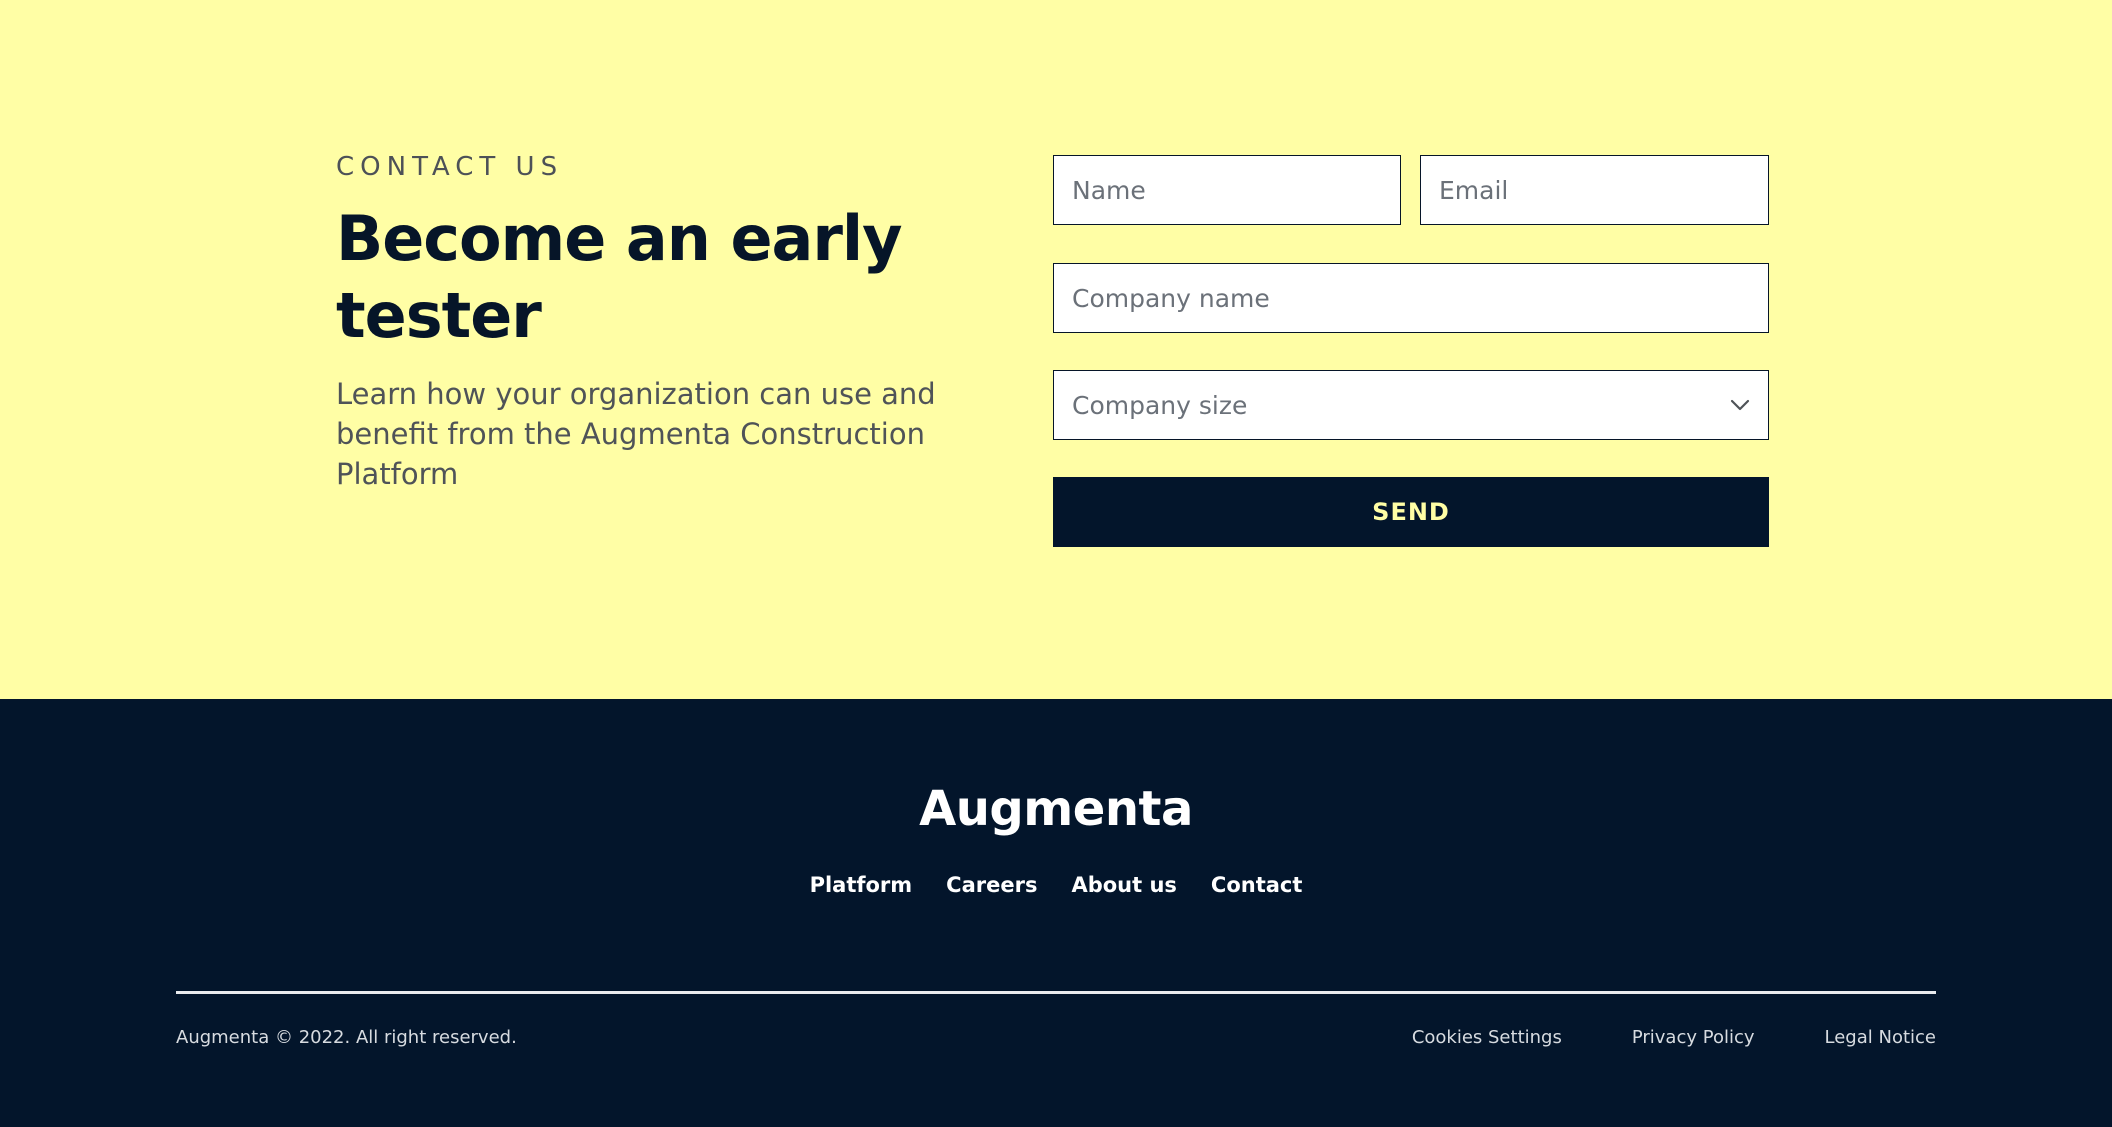 This screenshot has width=2112, height=1127. Describe the element at coordinates (1411, 512) in the screenshot. I see `send-button: SEND` at that location.